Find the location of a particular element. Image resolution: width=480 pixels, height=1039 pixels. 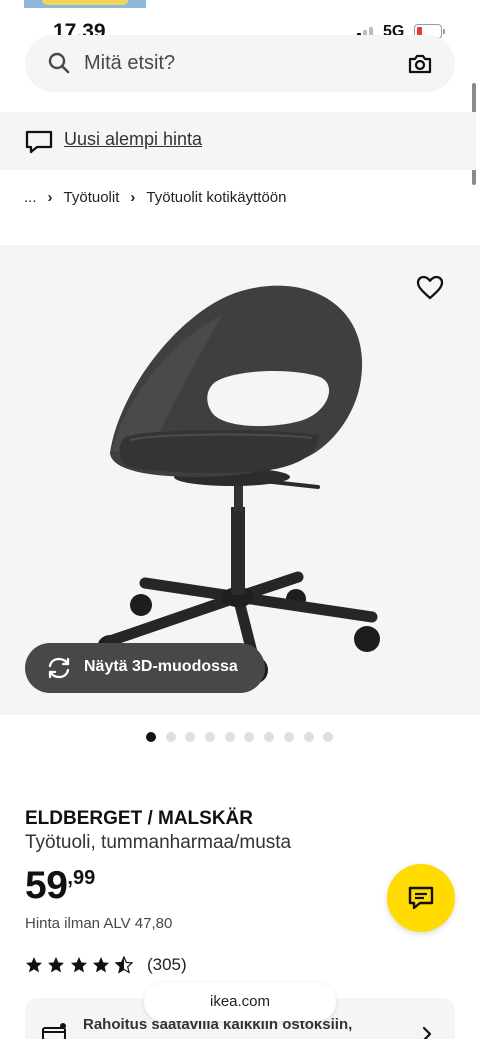

price-decimals: ,99 is located at coordinates (81, 878).